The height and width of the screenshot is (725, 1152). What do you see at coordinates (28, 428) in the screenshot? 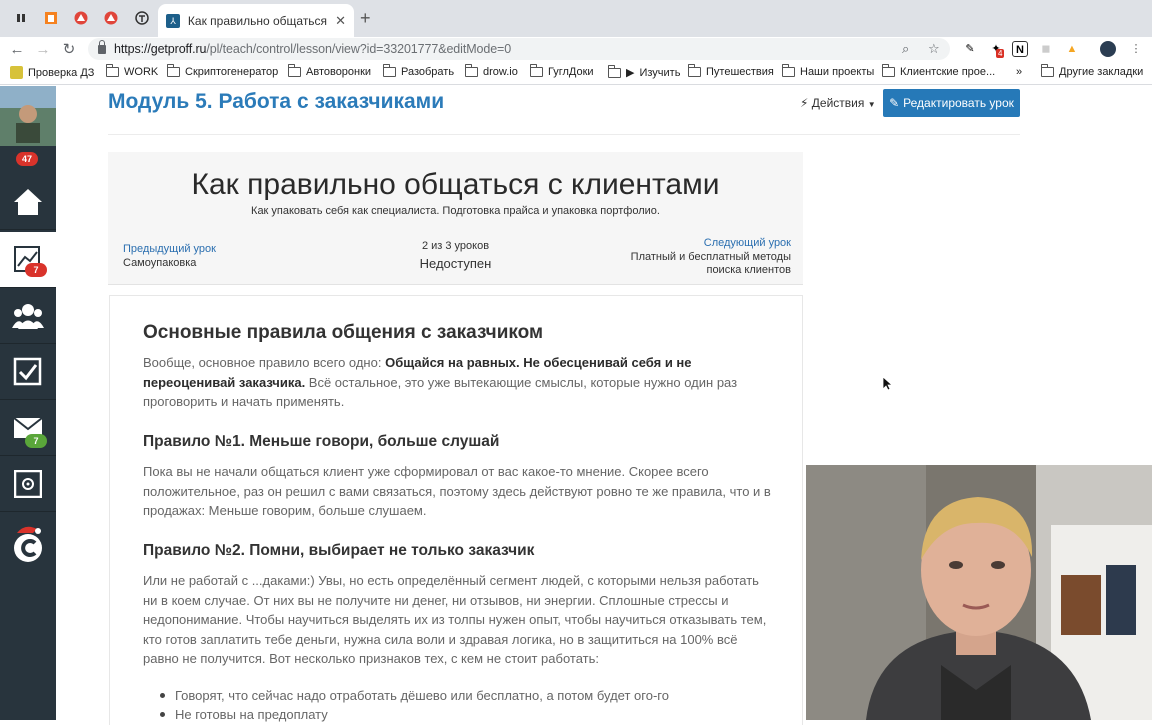
I see `sidebar-item-mail` at bounding box center [28, 428].